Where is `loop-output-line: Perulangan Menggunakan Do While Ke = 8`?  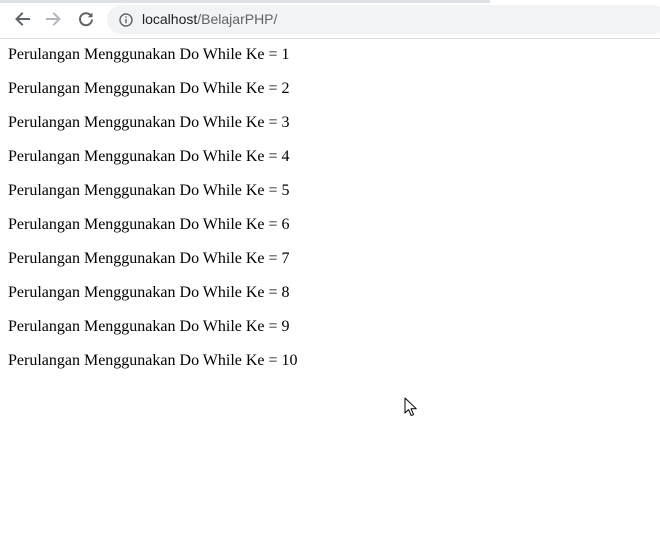
loop-output-line: Perulangan Menggunakan Do While Ke = 8 is located at coordinates (149, 292).